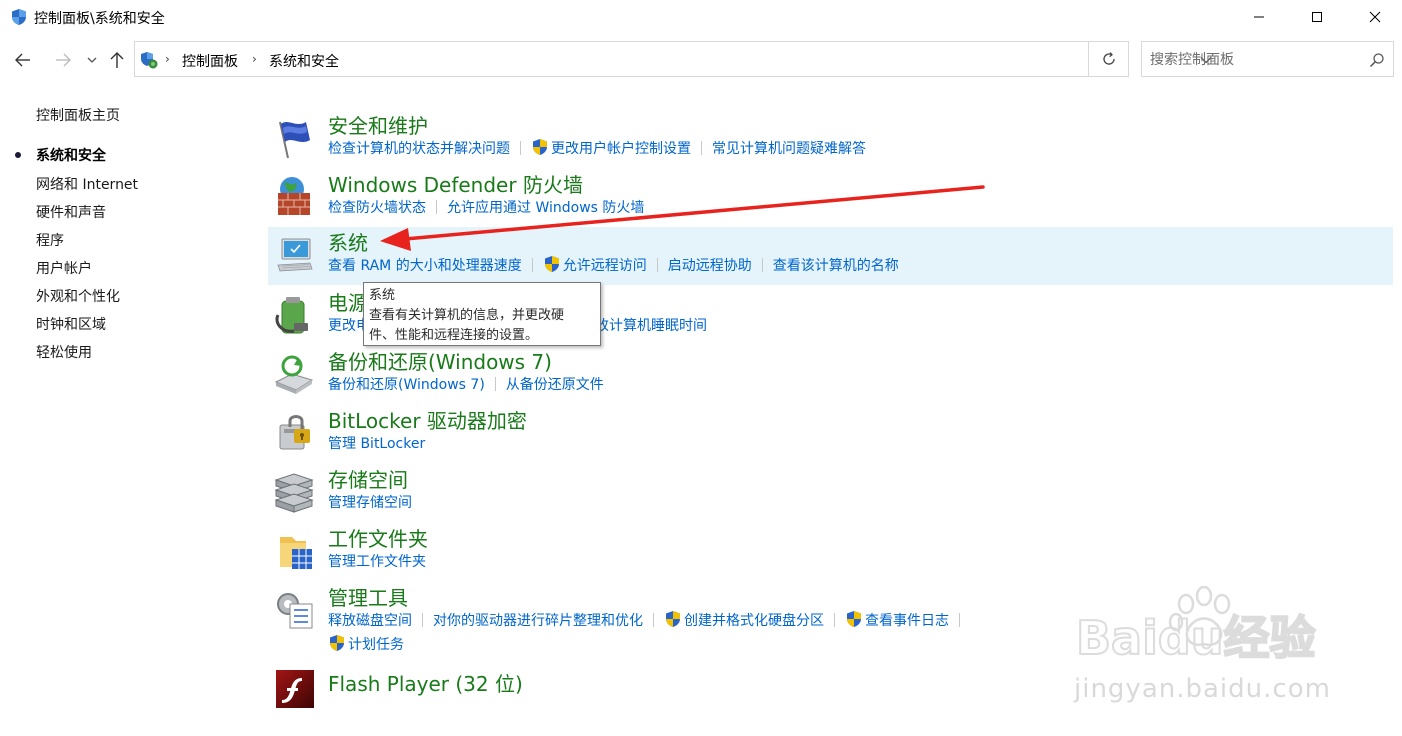 This screenshot has height=736, width=1402. Describe the element at coordinates (830, 552) in the screenshot. I see `category-work-folders: 工作文件夹 管理工作文件夹` at that location.